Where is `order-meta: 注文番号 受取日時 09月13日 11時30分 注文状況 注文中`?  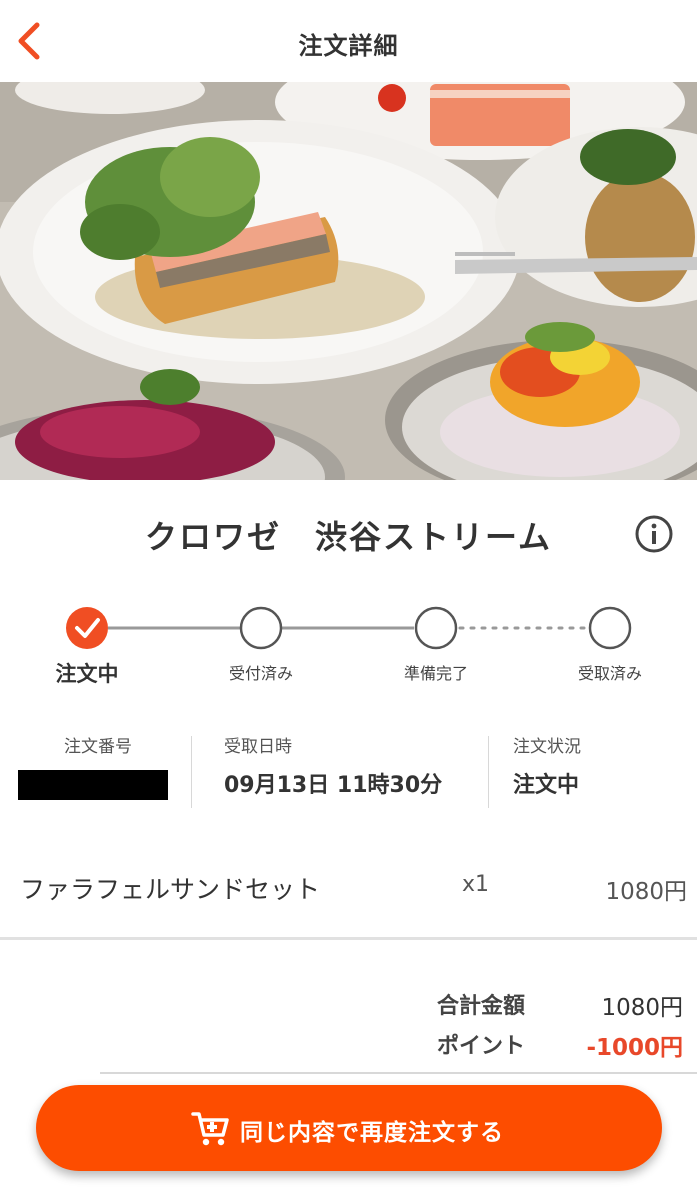 order-meta: 注文番号 受取日時 09月13日 11時30分 注文状況 注文中 is located at coordinates (348, 772).